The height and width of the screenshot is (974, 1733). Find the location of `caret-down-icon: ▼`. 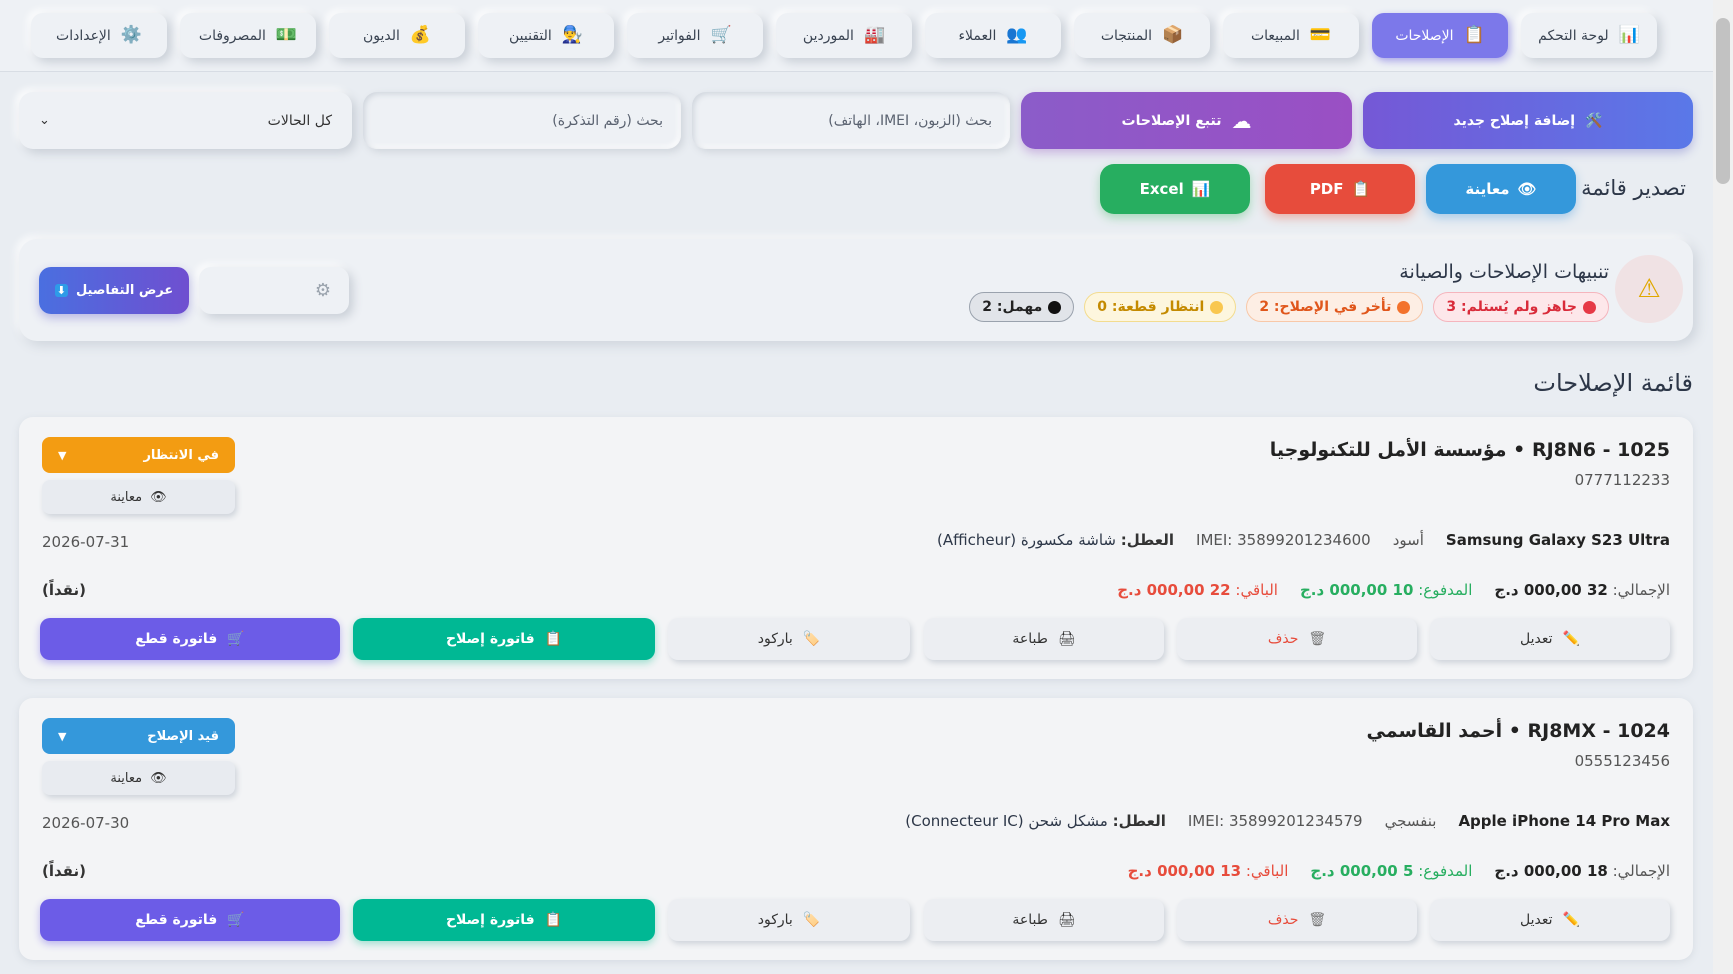

caret-down-icon: ▼ is located at coordinates (62, 736).